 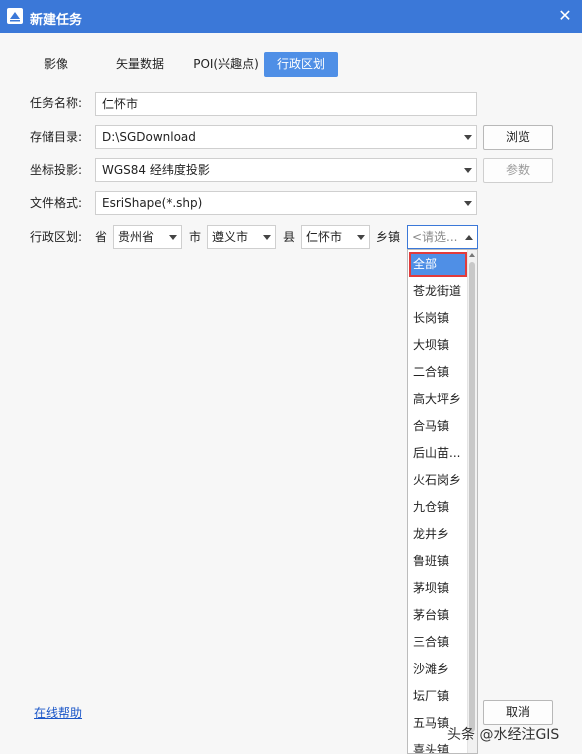 I want to click on app-logo-icon, so click(x=15, y=16).